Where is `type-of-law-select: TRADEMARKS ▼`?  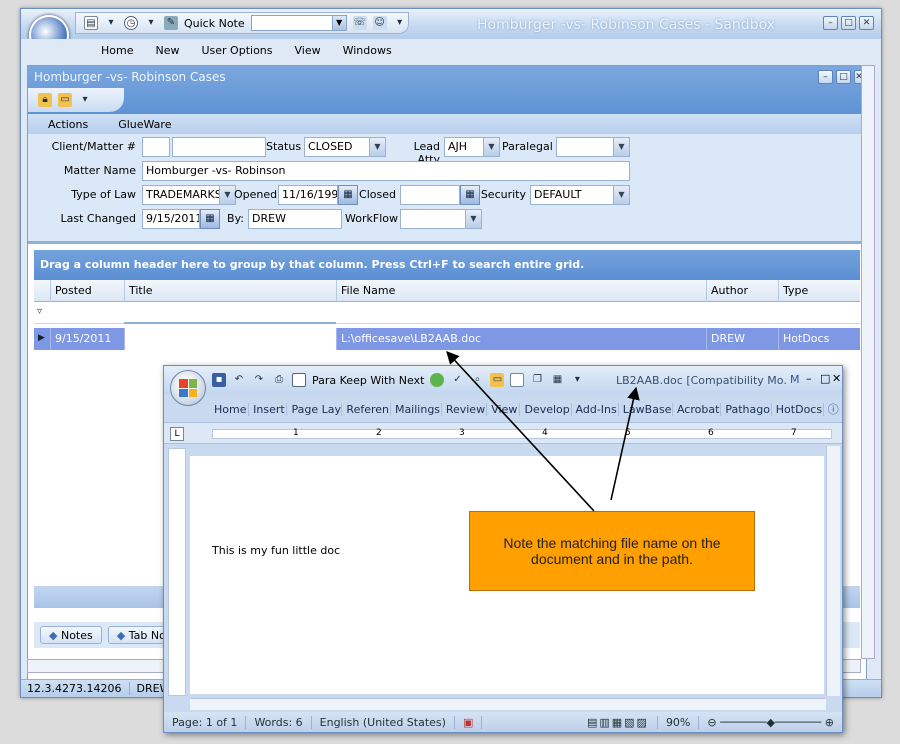 type-of-law-select: TRADEMARKS ▼ is located at coordinates (189, 195).